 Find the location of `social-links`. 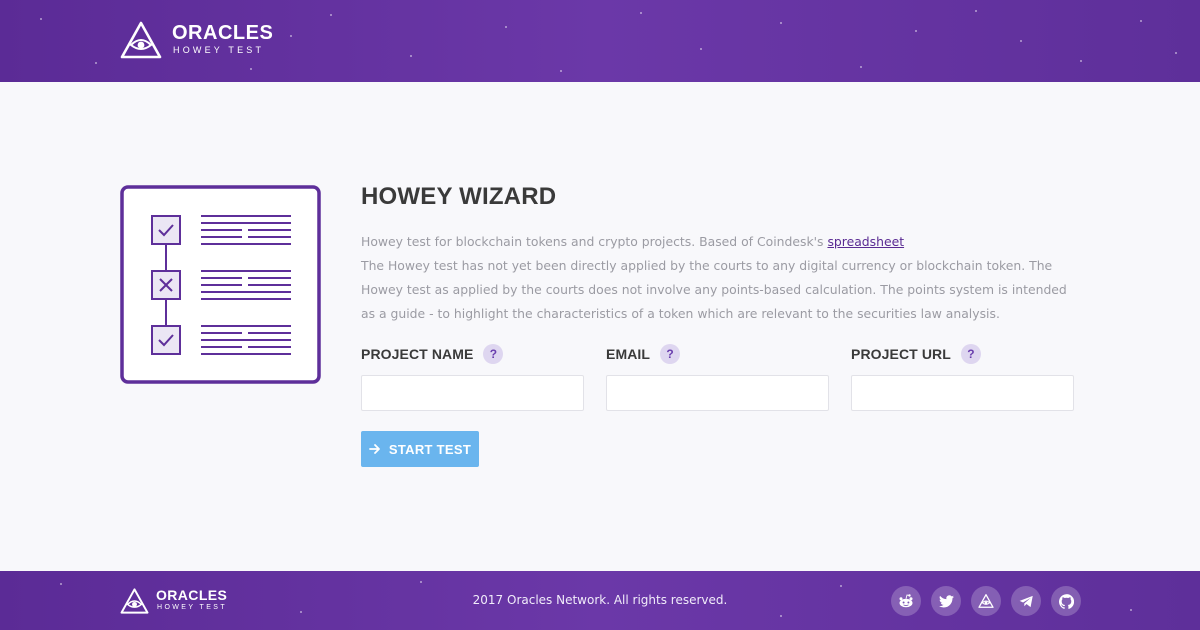

social-links is located at coordinates (991, 601).